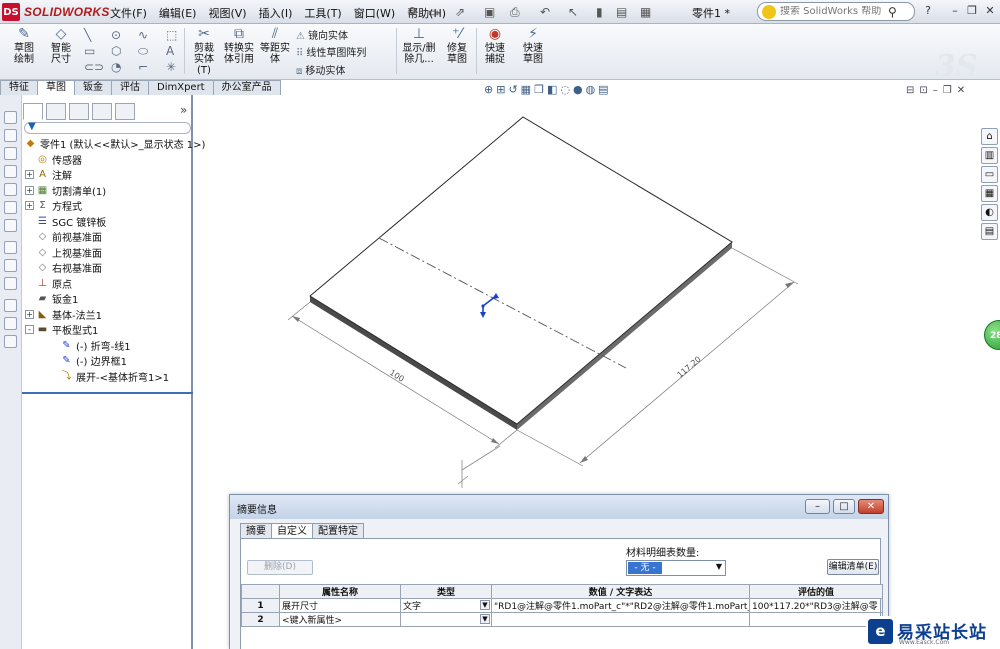 This screenshot has width=1000, height=649. Describe the element at coordinates (485, 605) in the screenshot. I see `chevron-down-icon: ▼` at that location.